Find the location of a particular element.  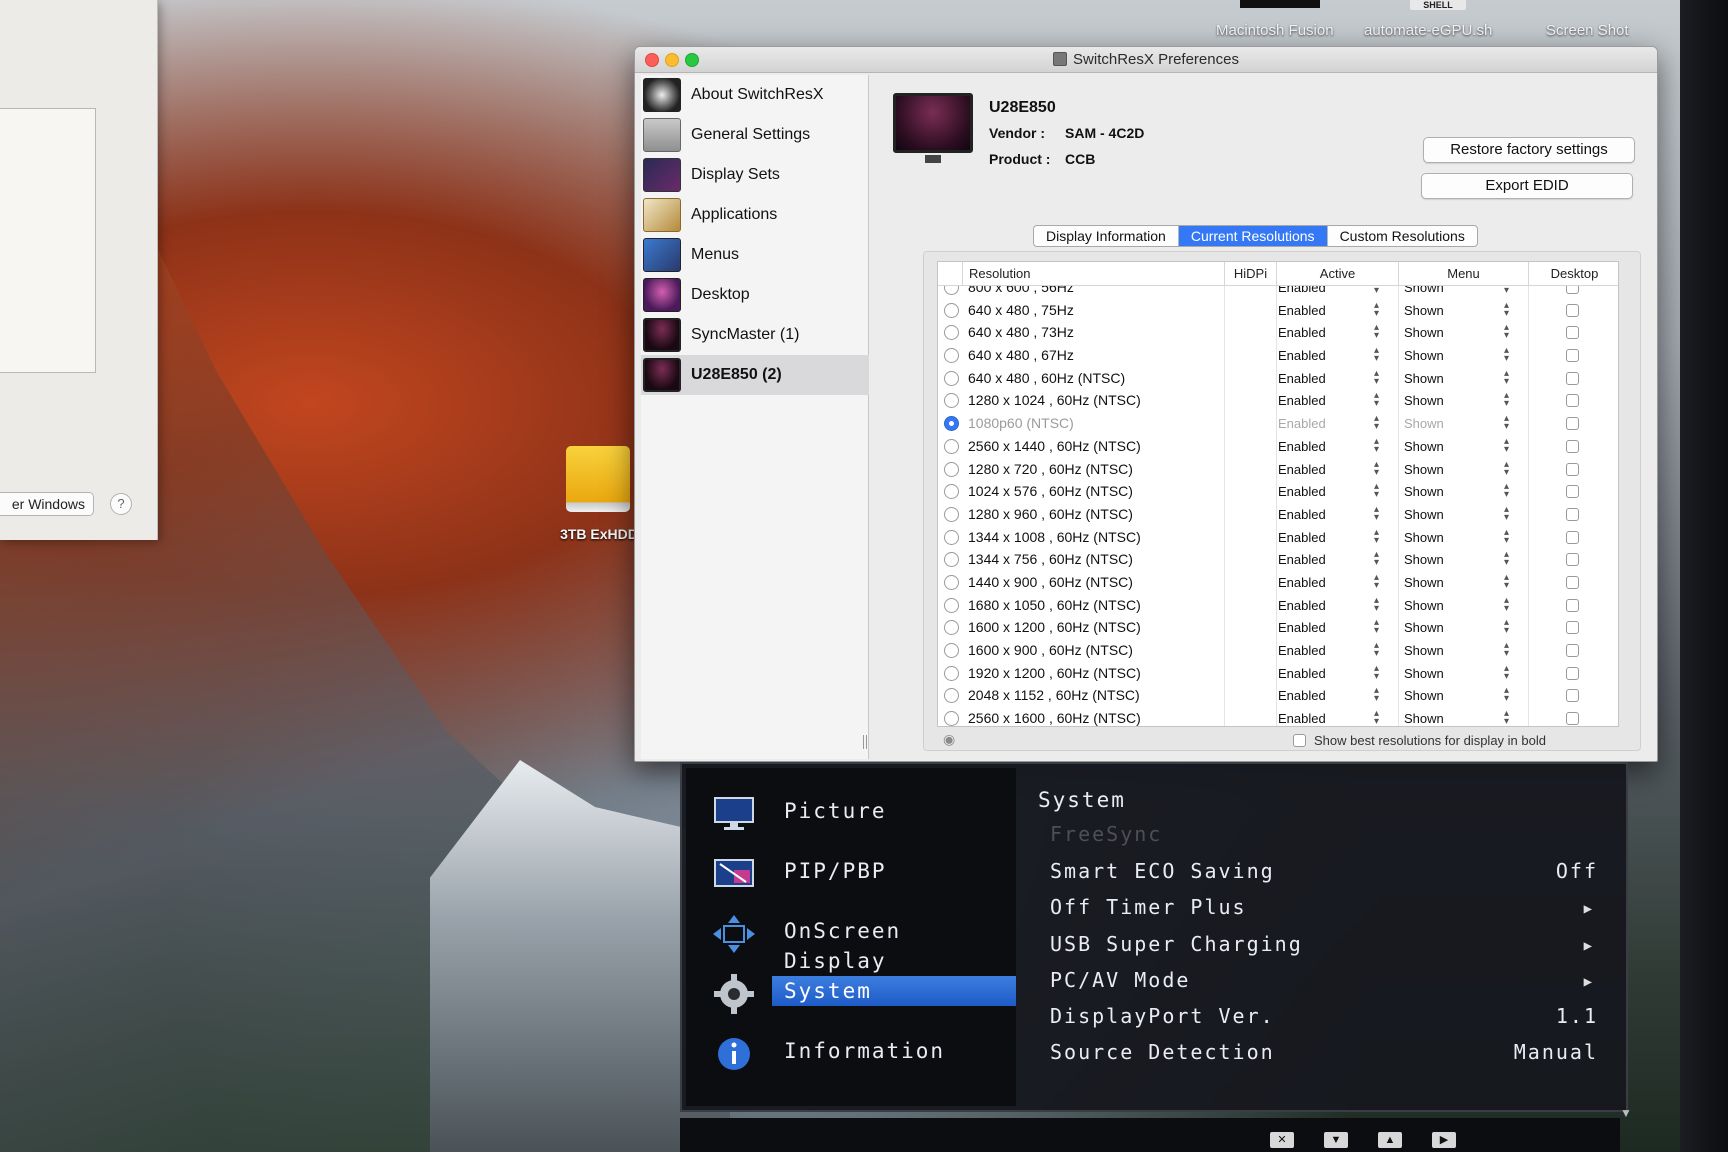

osd-option-freesync: FreeSync is located at coordinates (1330, 838).